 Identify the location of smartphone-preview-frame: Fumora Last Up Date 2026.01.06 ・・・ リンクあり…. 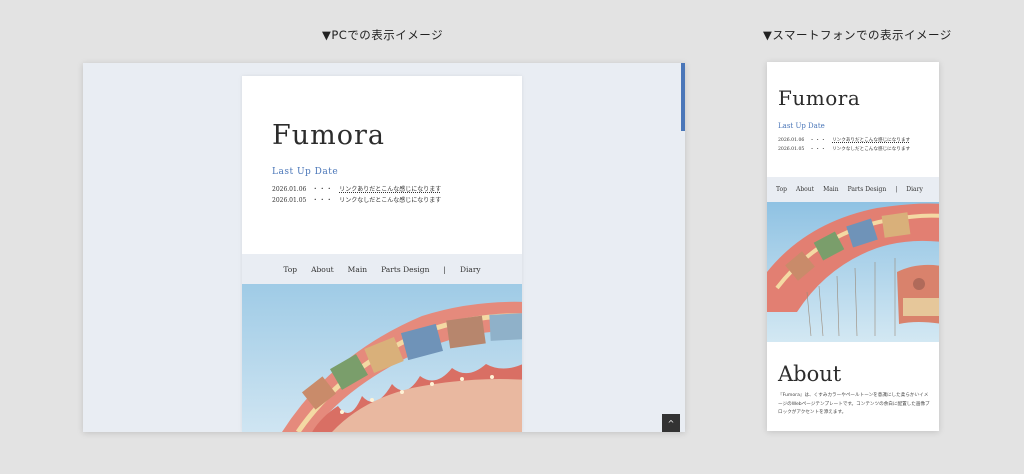
(853, 246).